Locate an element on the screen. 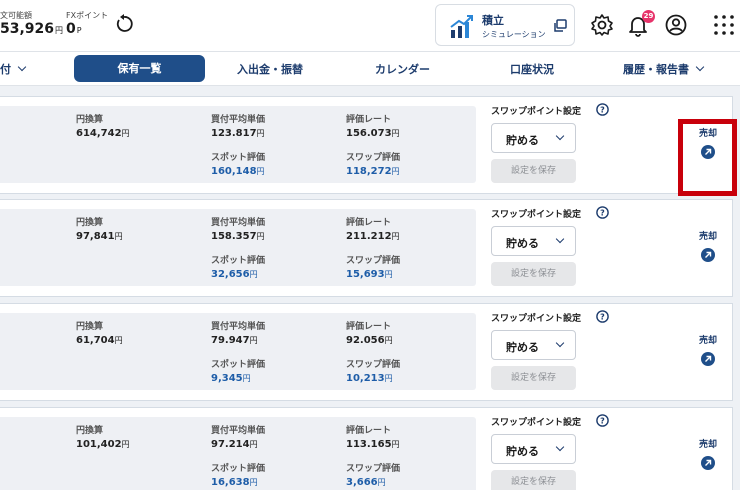  swap-eval-value: 118,272円 is located at coordinates (373, 171).